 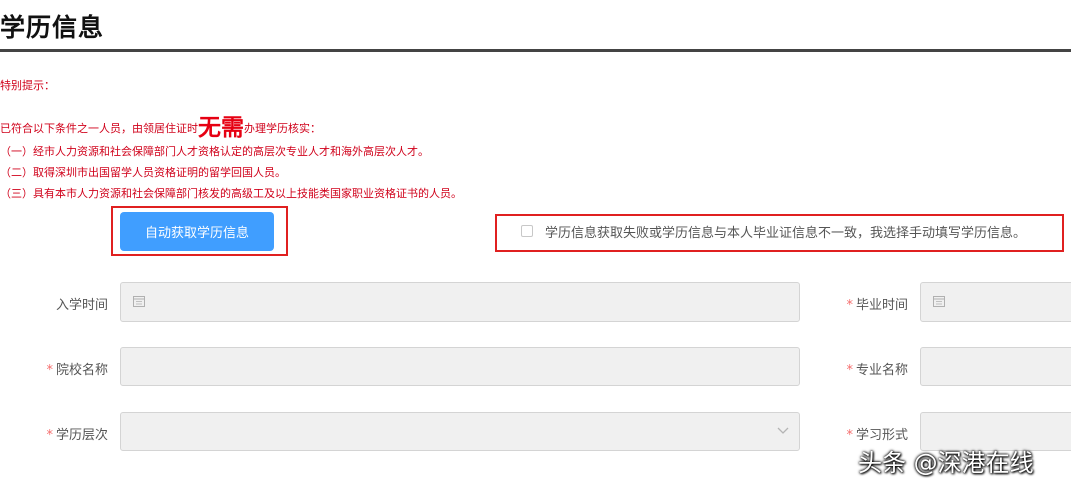 I want to click on study-form-label-text: 学习形式, so click(x=881, y=435).